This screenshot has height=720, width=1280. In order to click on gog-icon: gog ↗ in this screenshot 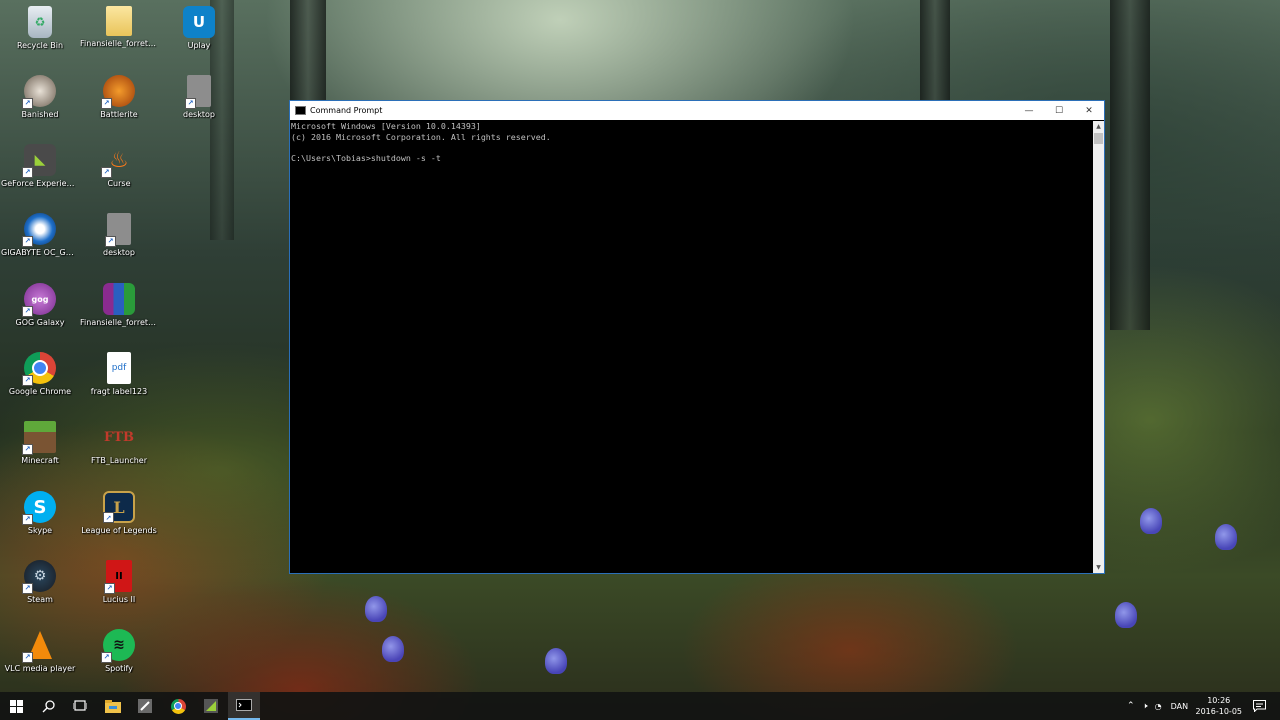, I will do `click(39, 300)`.